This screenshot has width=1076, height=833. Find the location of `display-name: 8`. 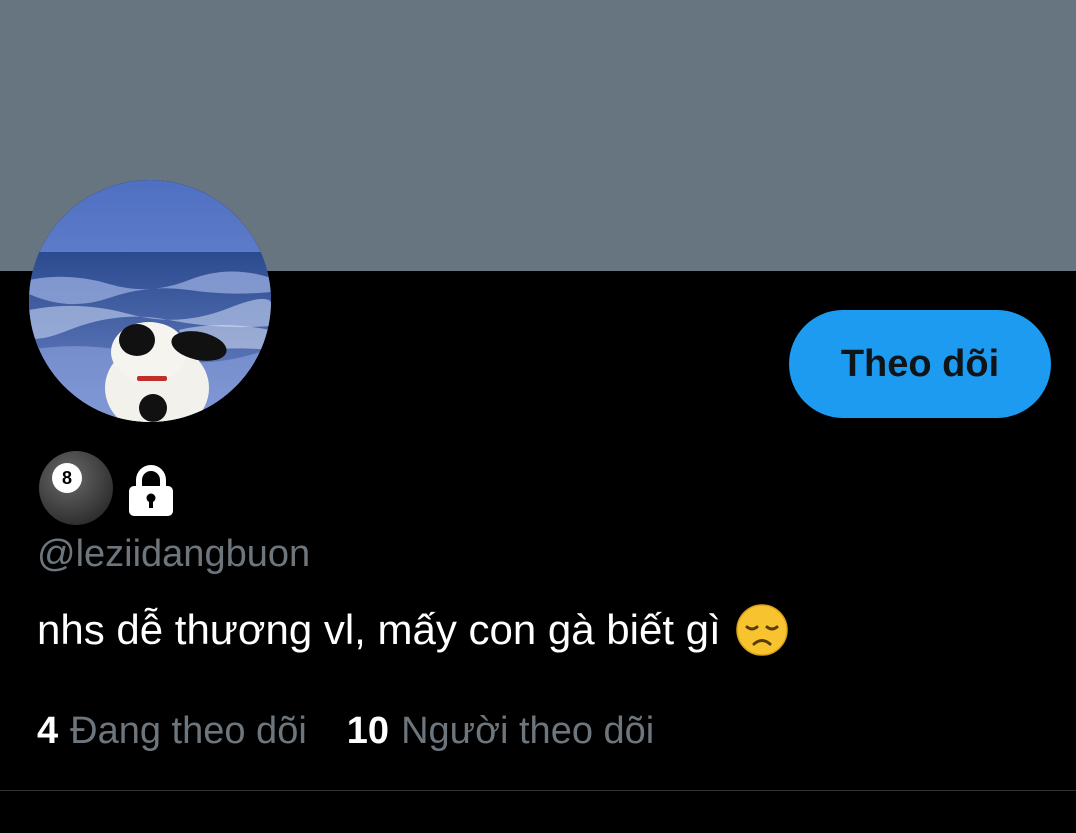

display-name: 8 is located at coordinates (107, 488).